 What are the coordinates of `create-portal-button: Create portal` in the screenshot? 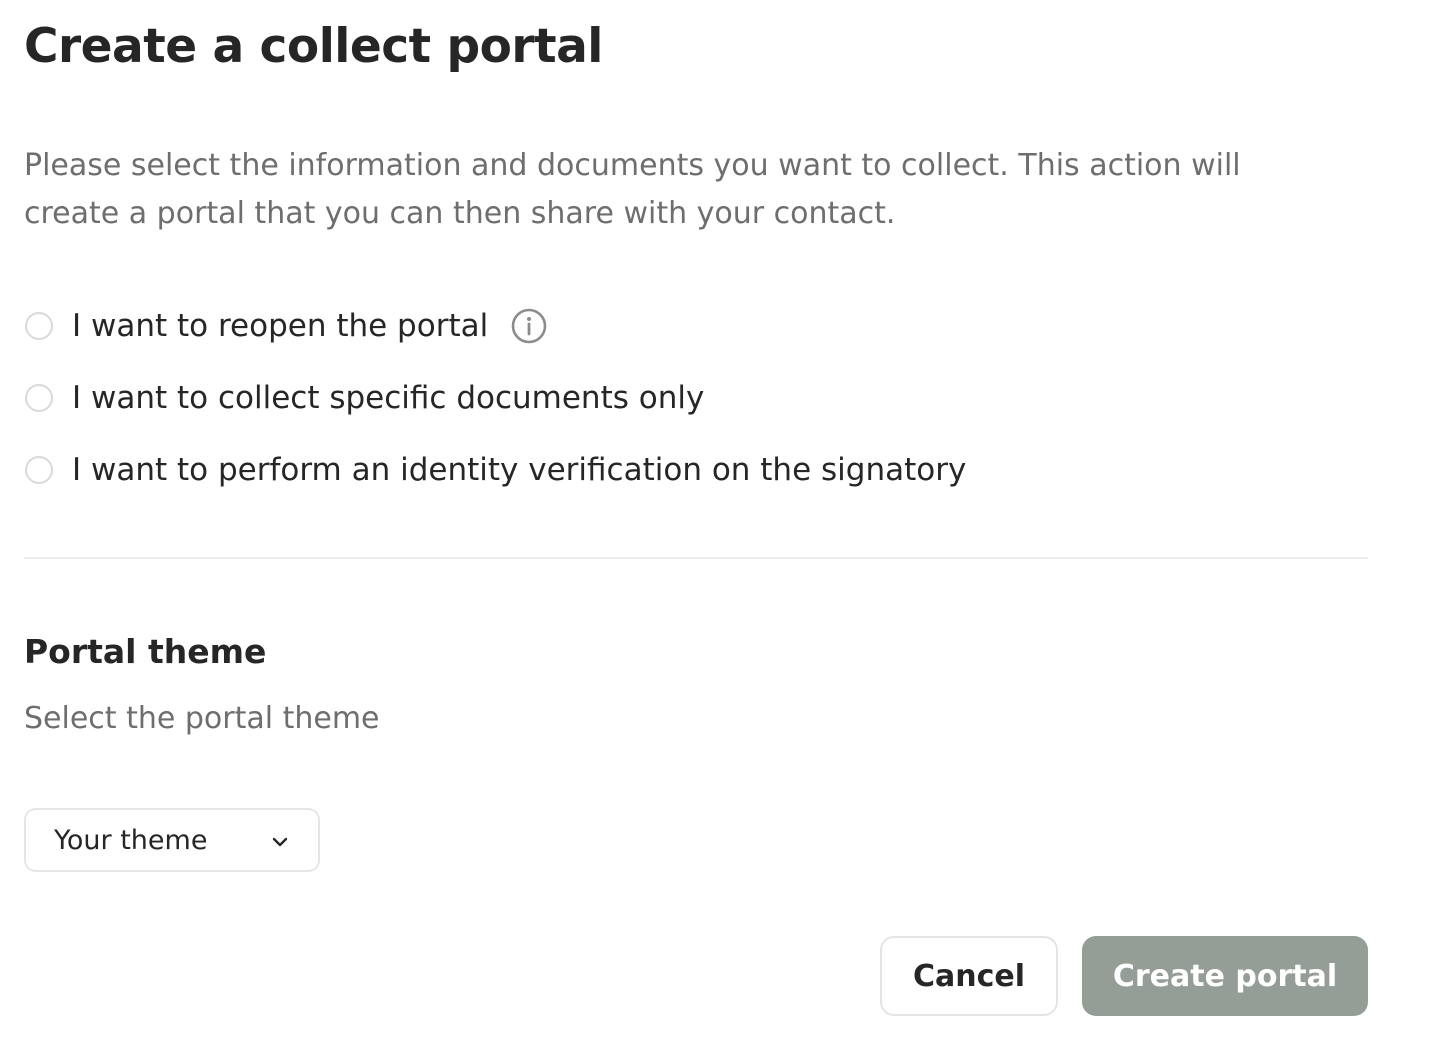 It's located at (1225, 976).